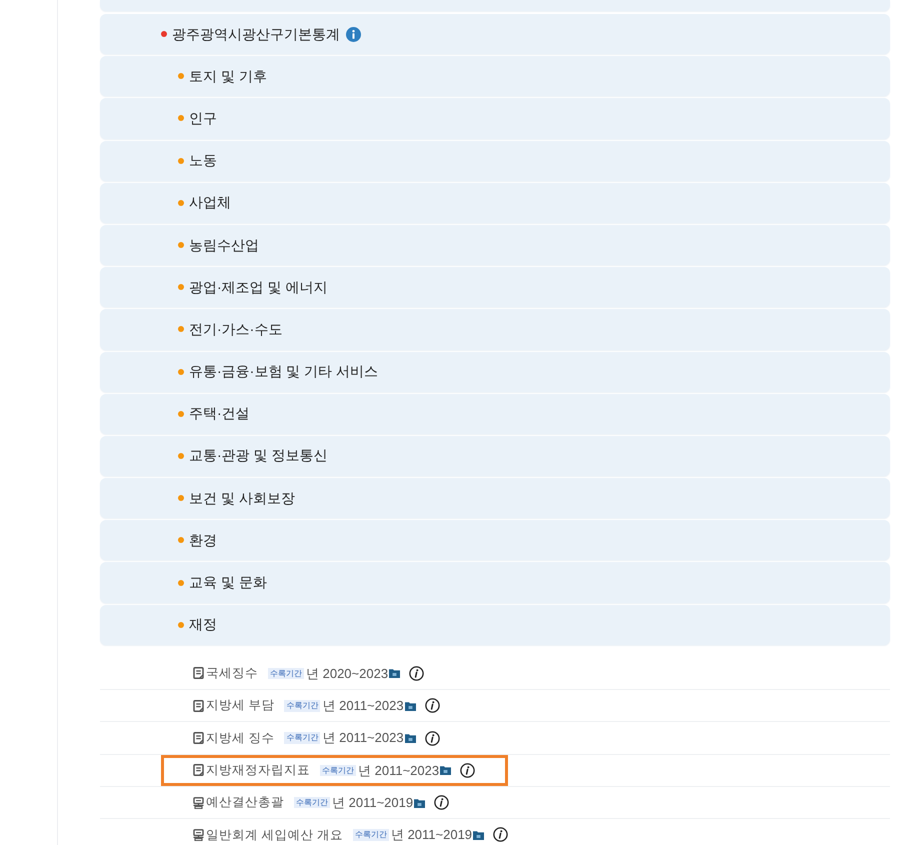  I want to click on table-link: 국세징수, so click(232, 673).